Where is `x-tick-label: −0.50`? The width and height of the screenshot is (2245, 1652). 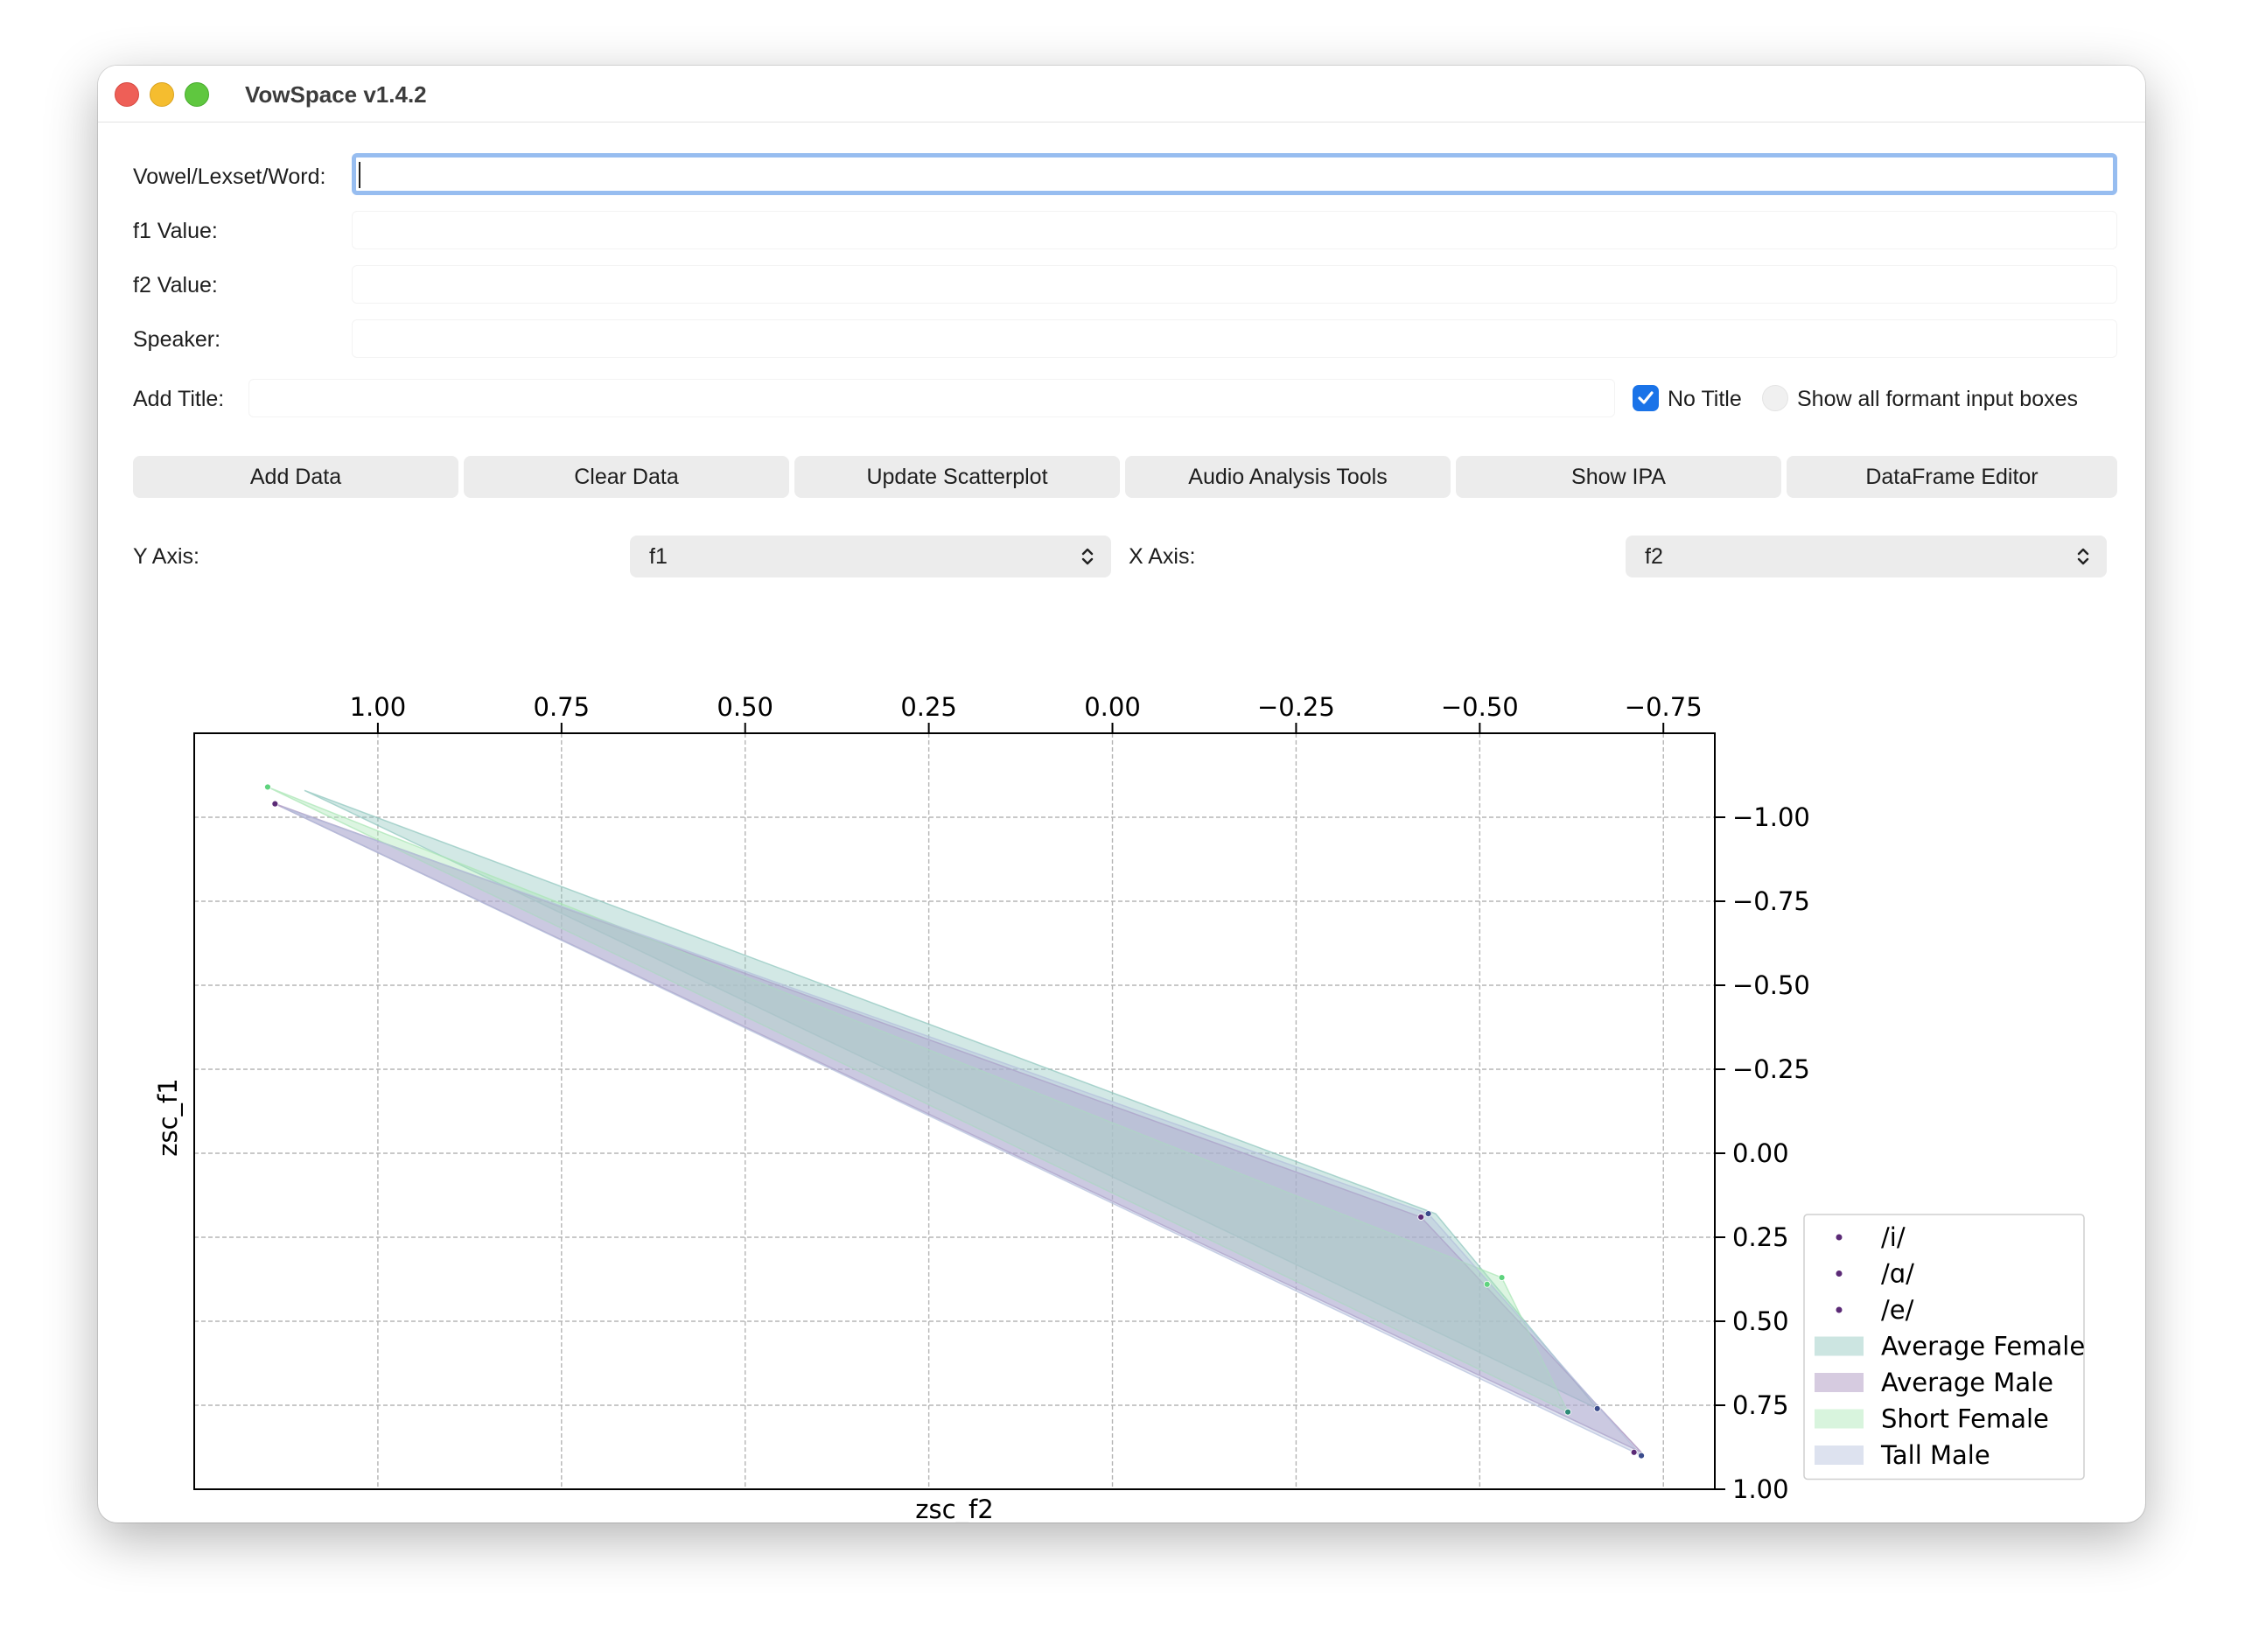 x-tick-label: −0.50 is located at coordinates (1480, 707).